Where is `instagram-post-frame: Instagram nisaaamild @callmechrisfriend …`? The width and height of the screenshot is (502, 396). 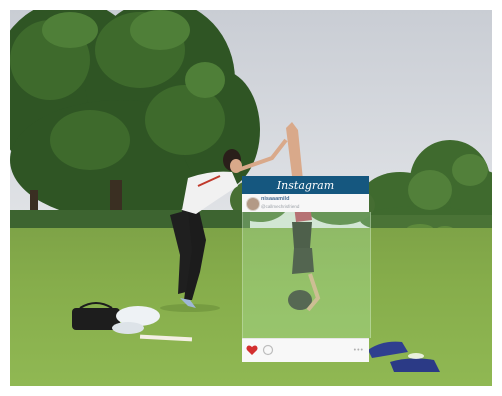
instagram-post-frame: Instagram nisaaamild @callmechrisfriend … is located at coordinates (306, 269).